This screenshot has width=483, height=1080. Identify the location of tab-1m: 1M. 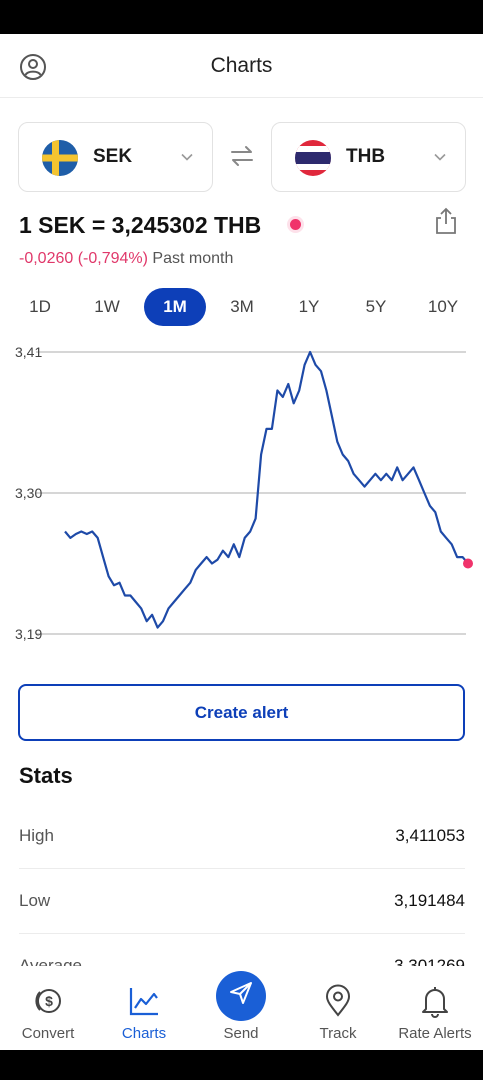
(175, 307).